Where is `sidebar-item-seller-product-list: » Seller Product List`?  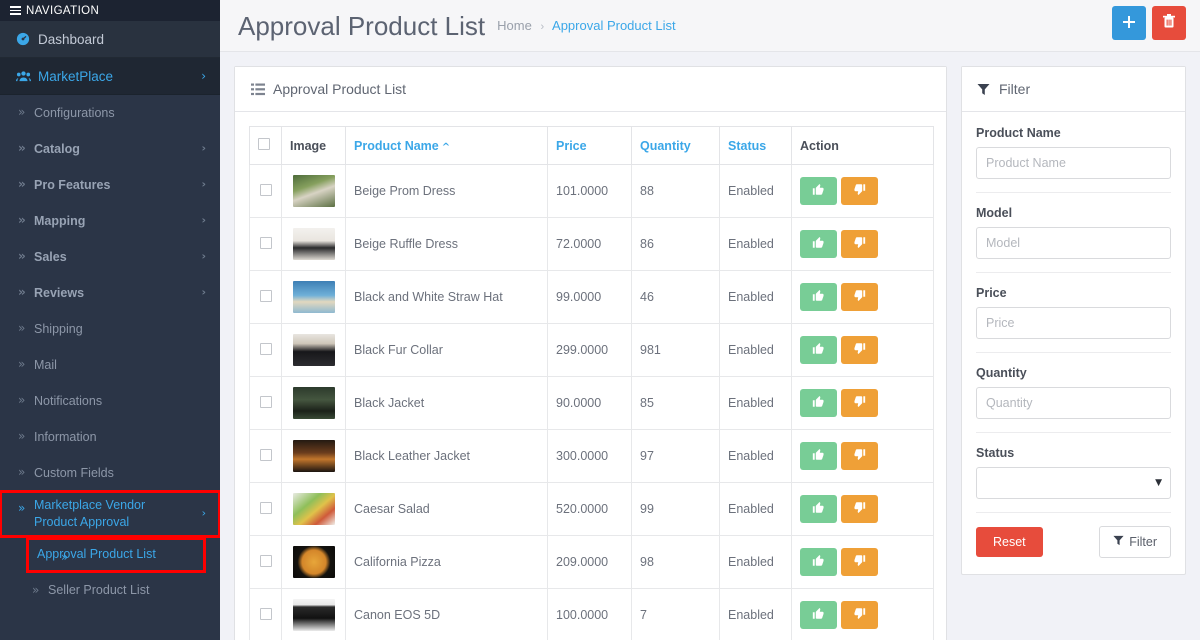
sidebar-item-seller-product-list: » Seller Product List is located at coordinates (110, 591).